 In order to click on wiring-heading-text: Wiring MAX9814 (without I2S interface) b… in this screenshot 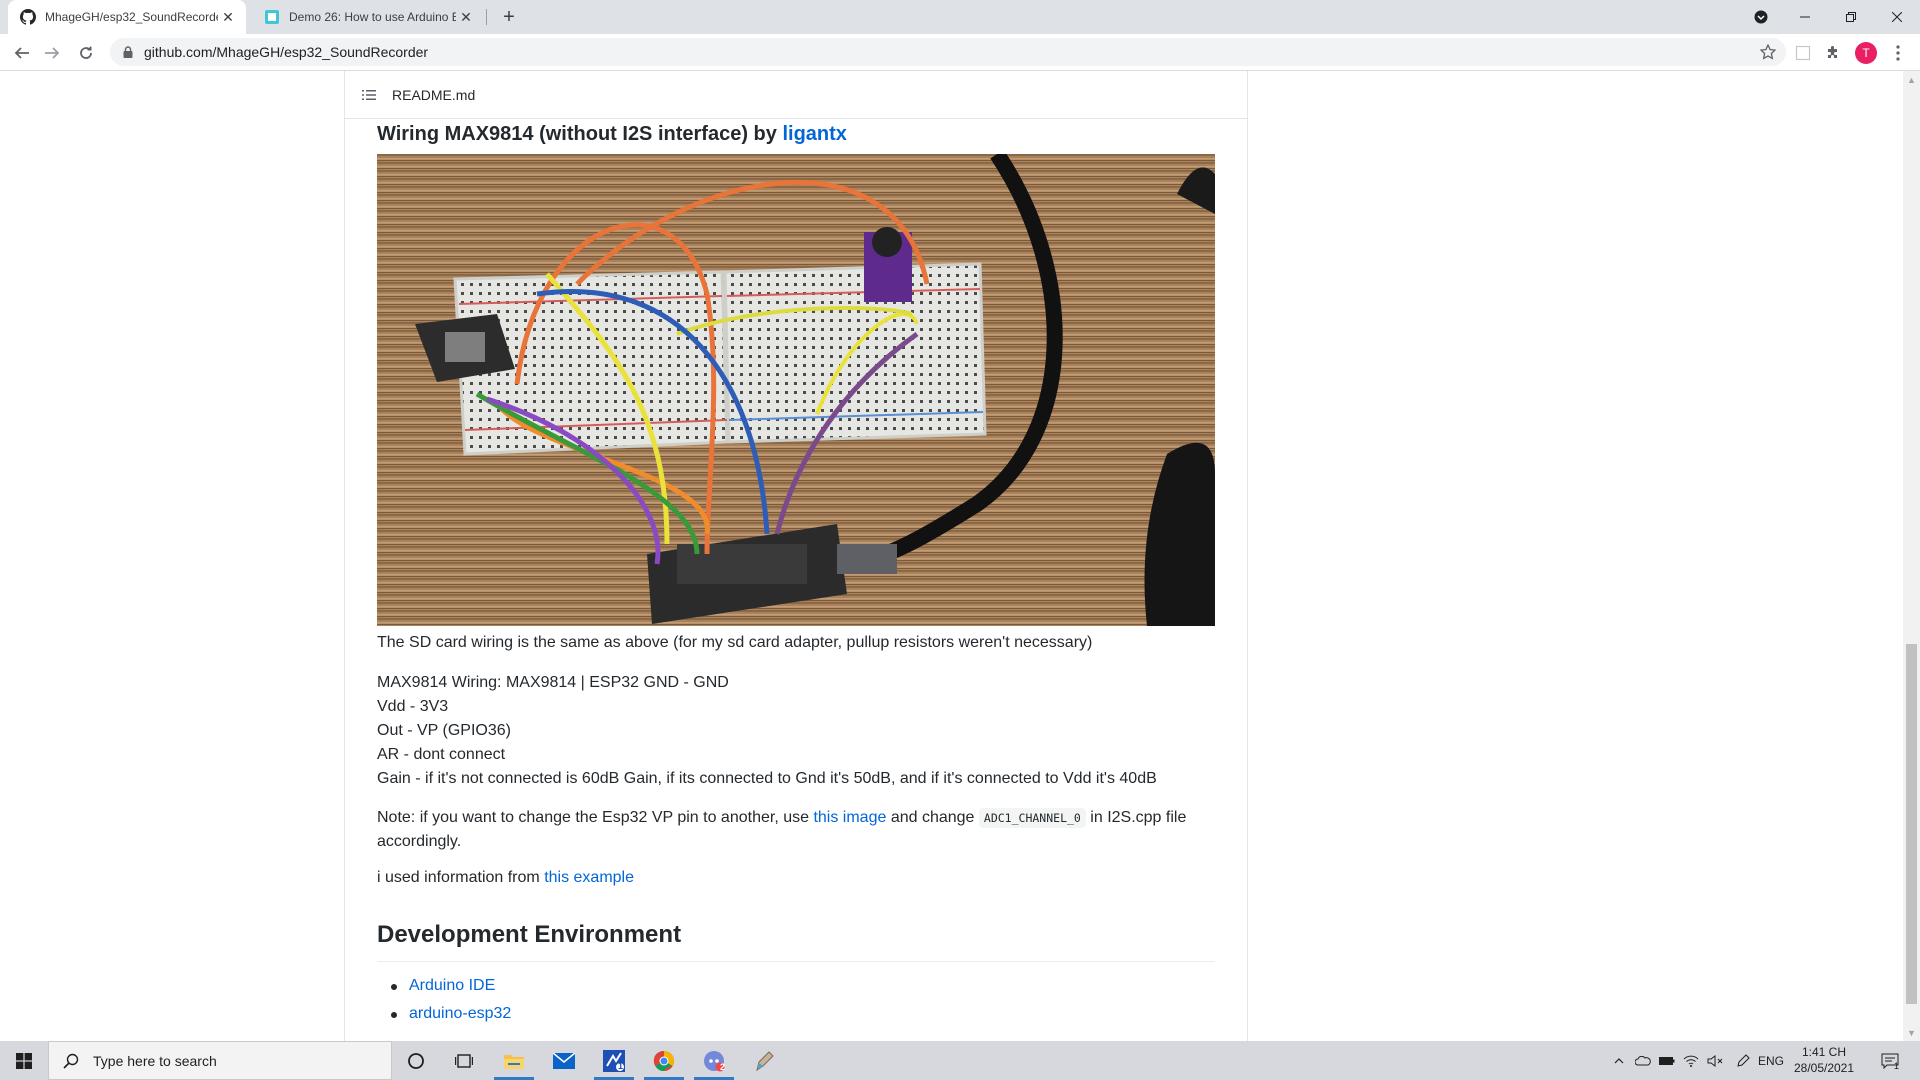, I will do `click(580, 134)`.